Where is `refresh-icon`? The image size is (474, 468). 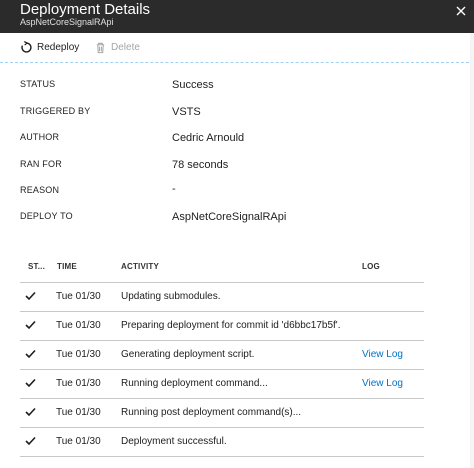 refresh-icon is located at coordinates (26, 46).